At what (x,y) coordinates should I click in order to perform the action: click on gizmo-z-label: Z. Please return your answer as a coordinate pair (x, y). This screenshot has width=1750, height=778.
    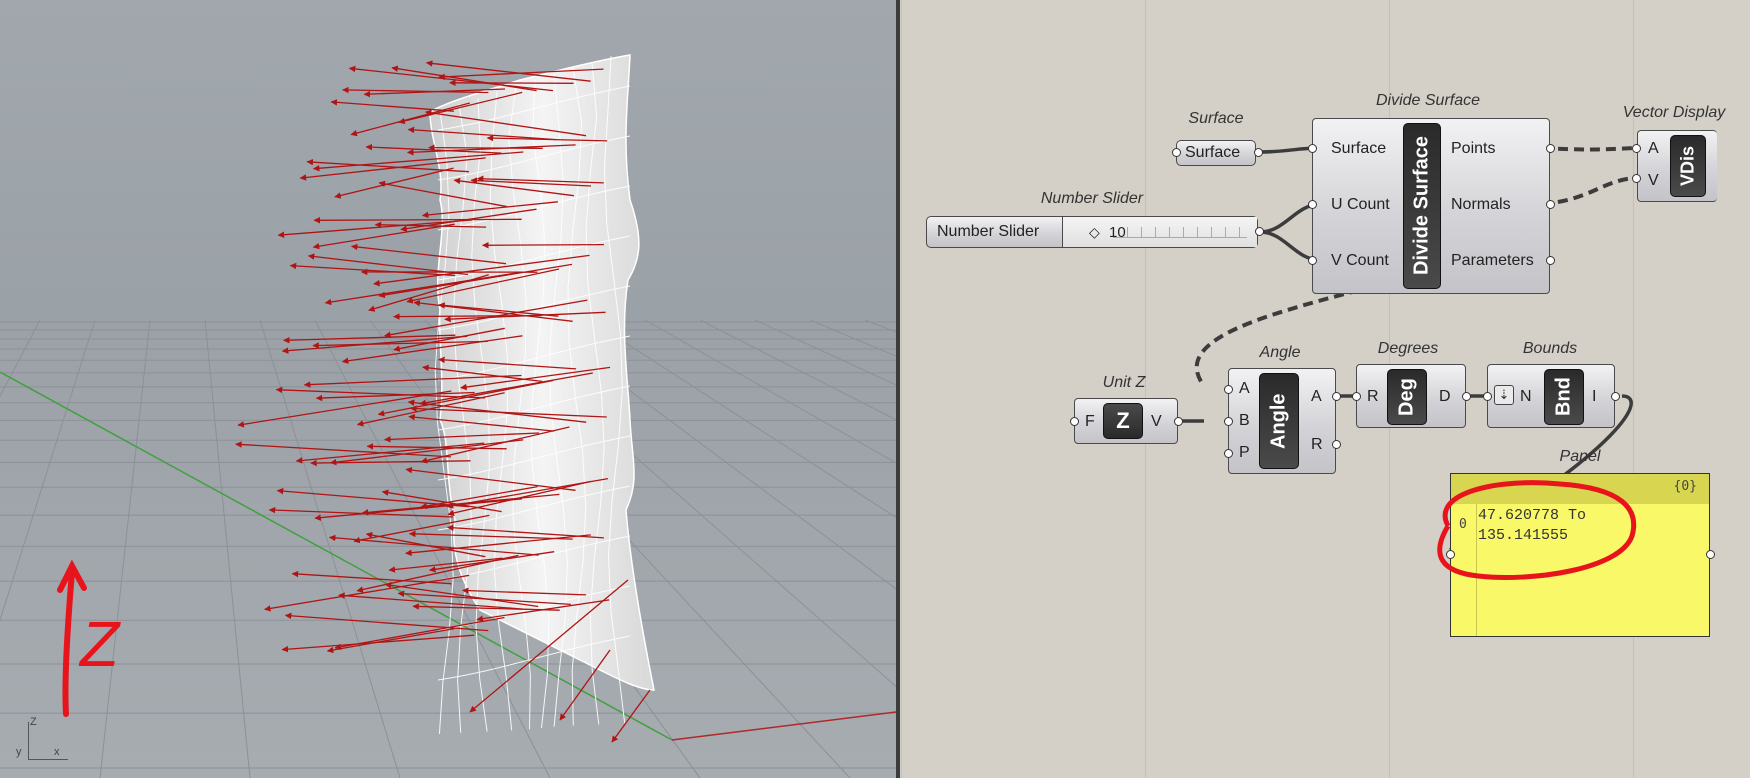
    Looking at the image, I should click on (33, 722).